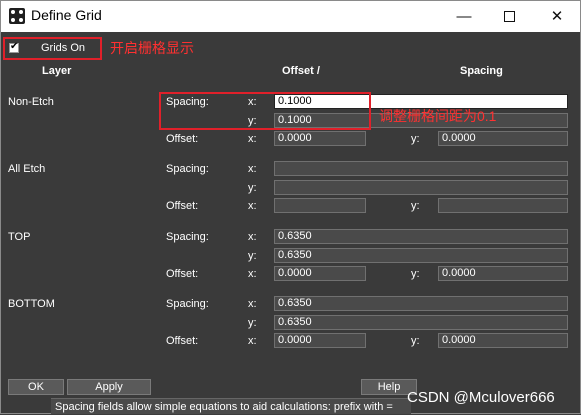  I want to click on maximize-icon, so click(509, 16).